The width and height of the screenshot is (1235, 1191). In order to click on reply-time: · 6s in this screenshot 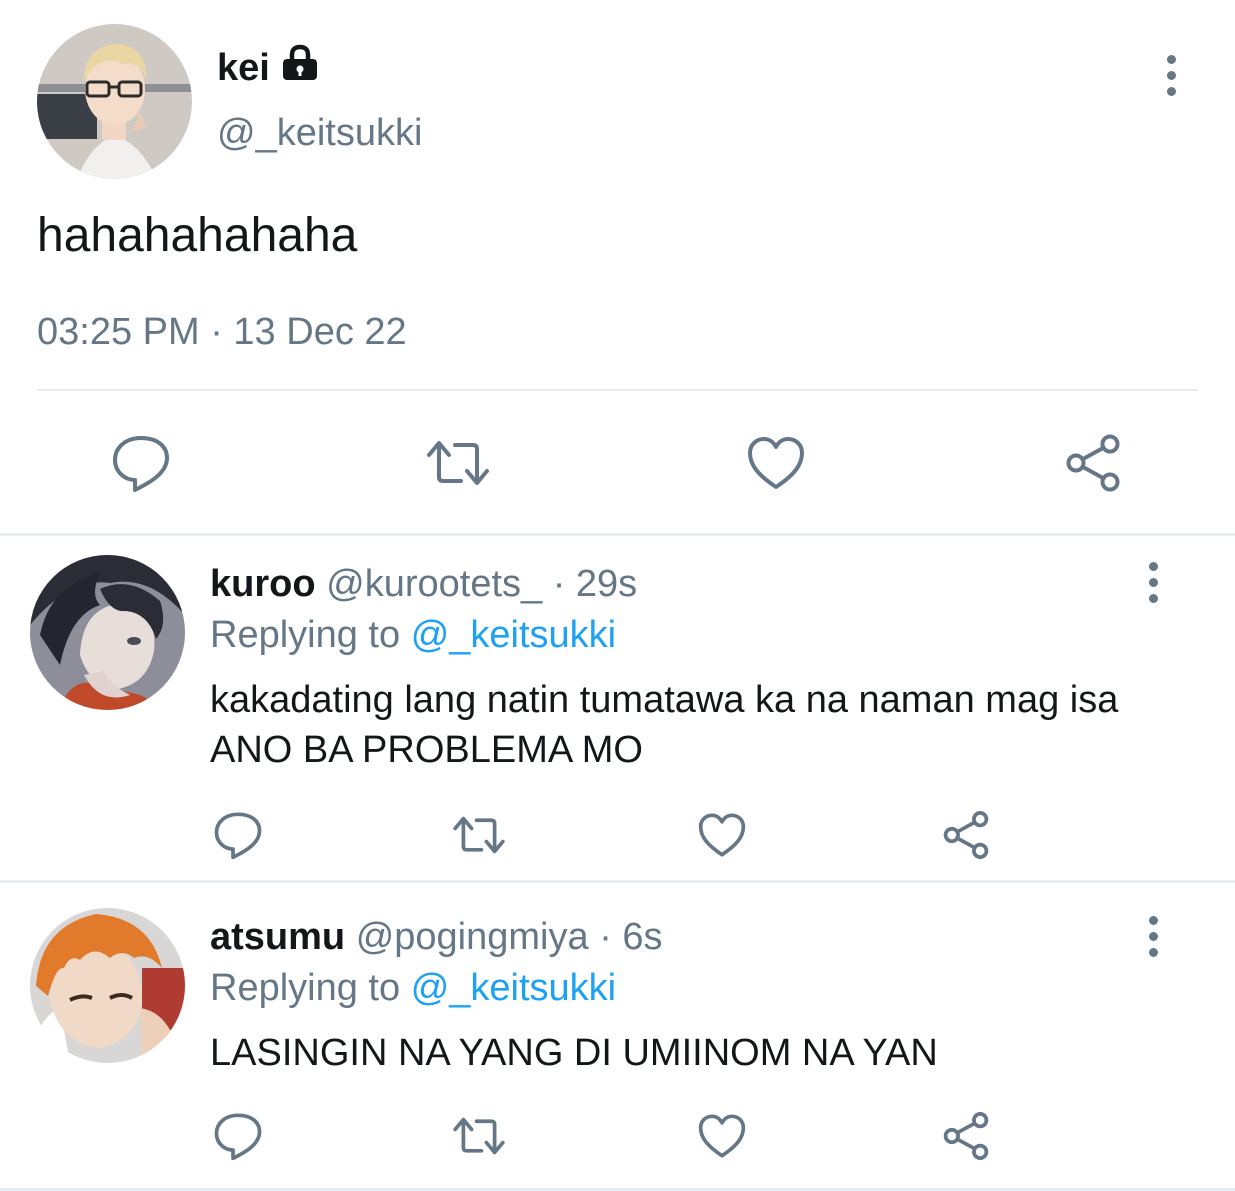, I will do `click(631, 937)`.